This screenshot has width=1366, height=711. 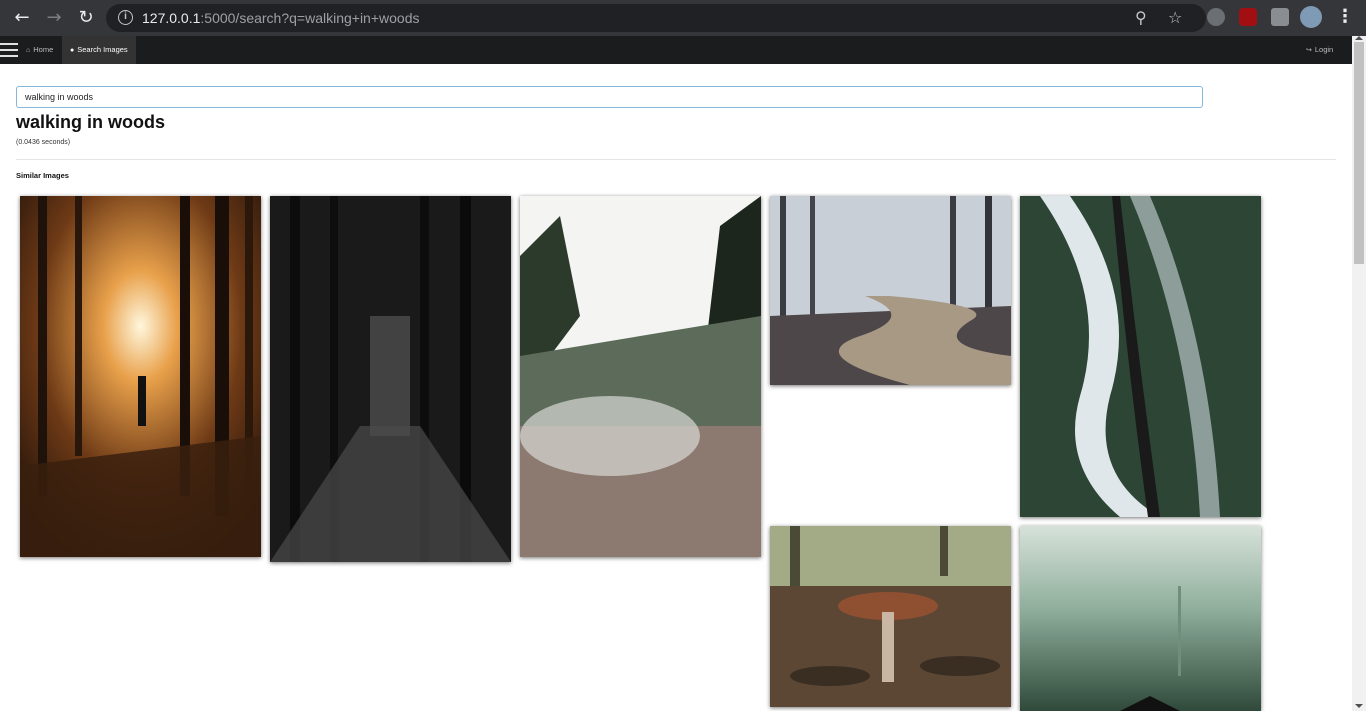 I want to click on misty-valley-picture, so click(x=640, y=376).